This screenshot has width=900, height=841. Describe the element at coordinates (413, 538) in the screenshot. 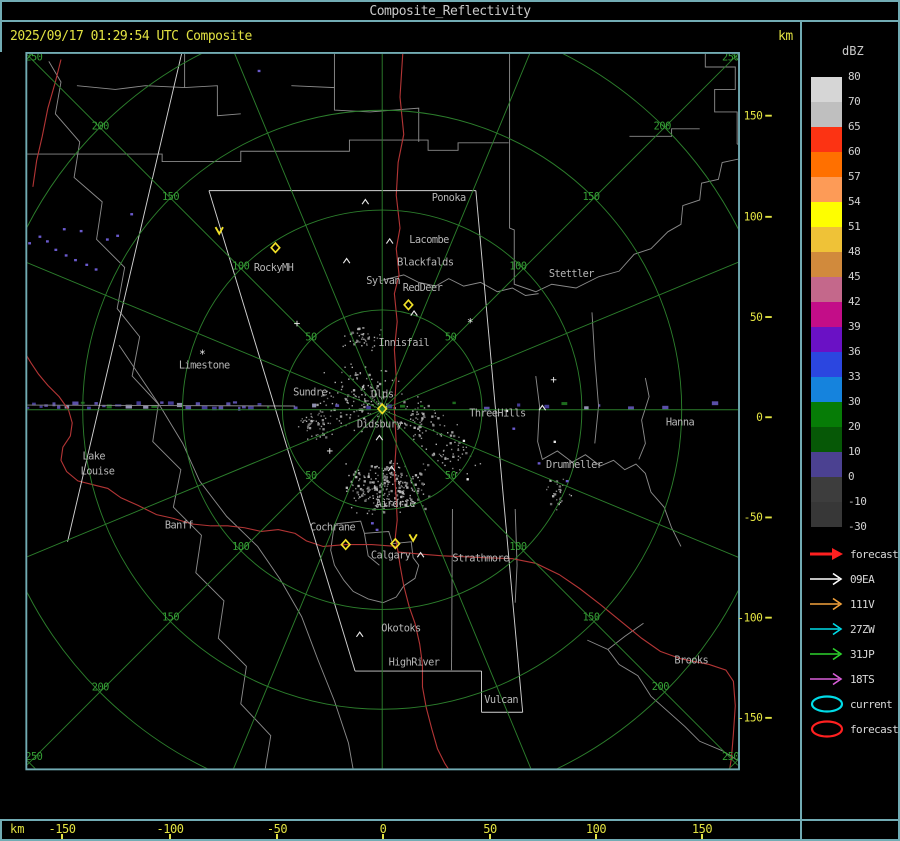

I see `vee-marker-icon` at that location.